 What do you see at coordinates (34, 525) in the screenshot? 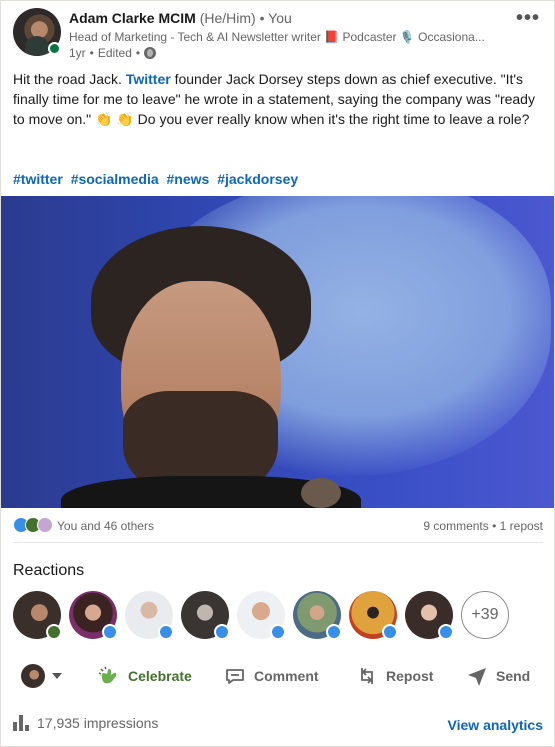
I see `reaction-icons` at bounding box center [34, 525].